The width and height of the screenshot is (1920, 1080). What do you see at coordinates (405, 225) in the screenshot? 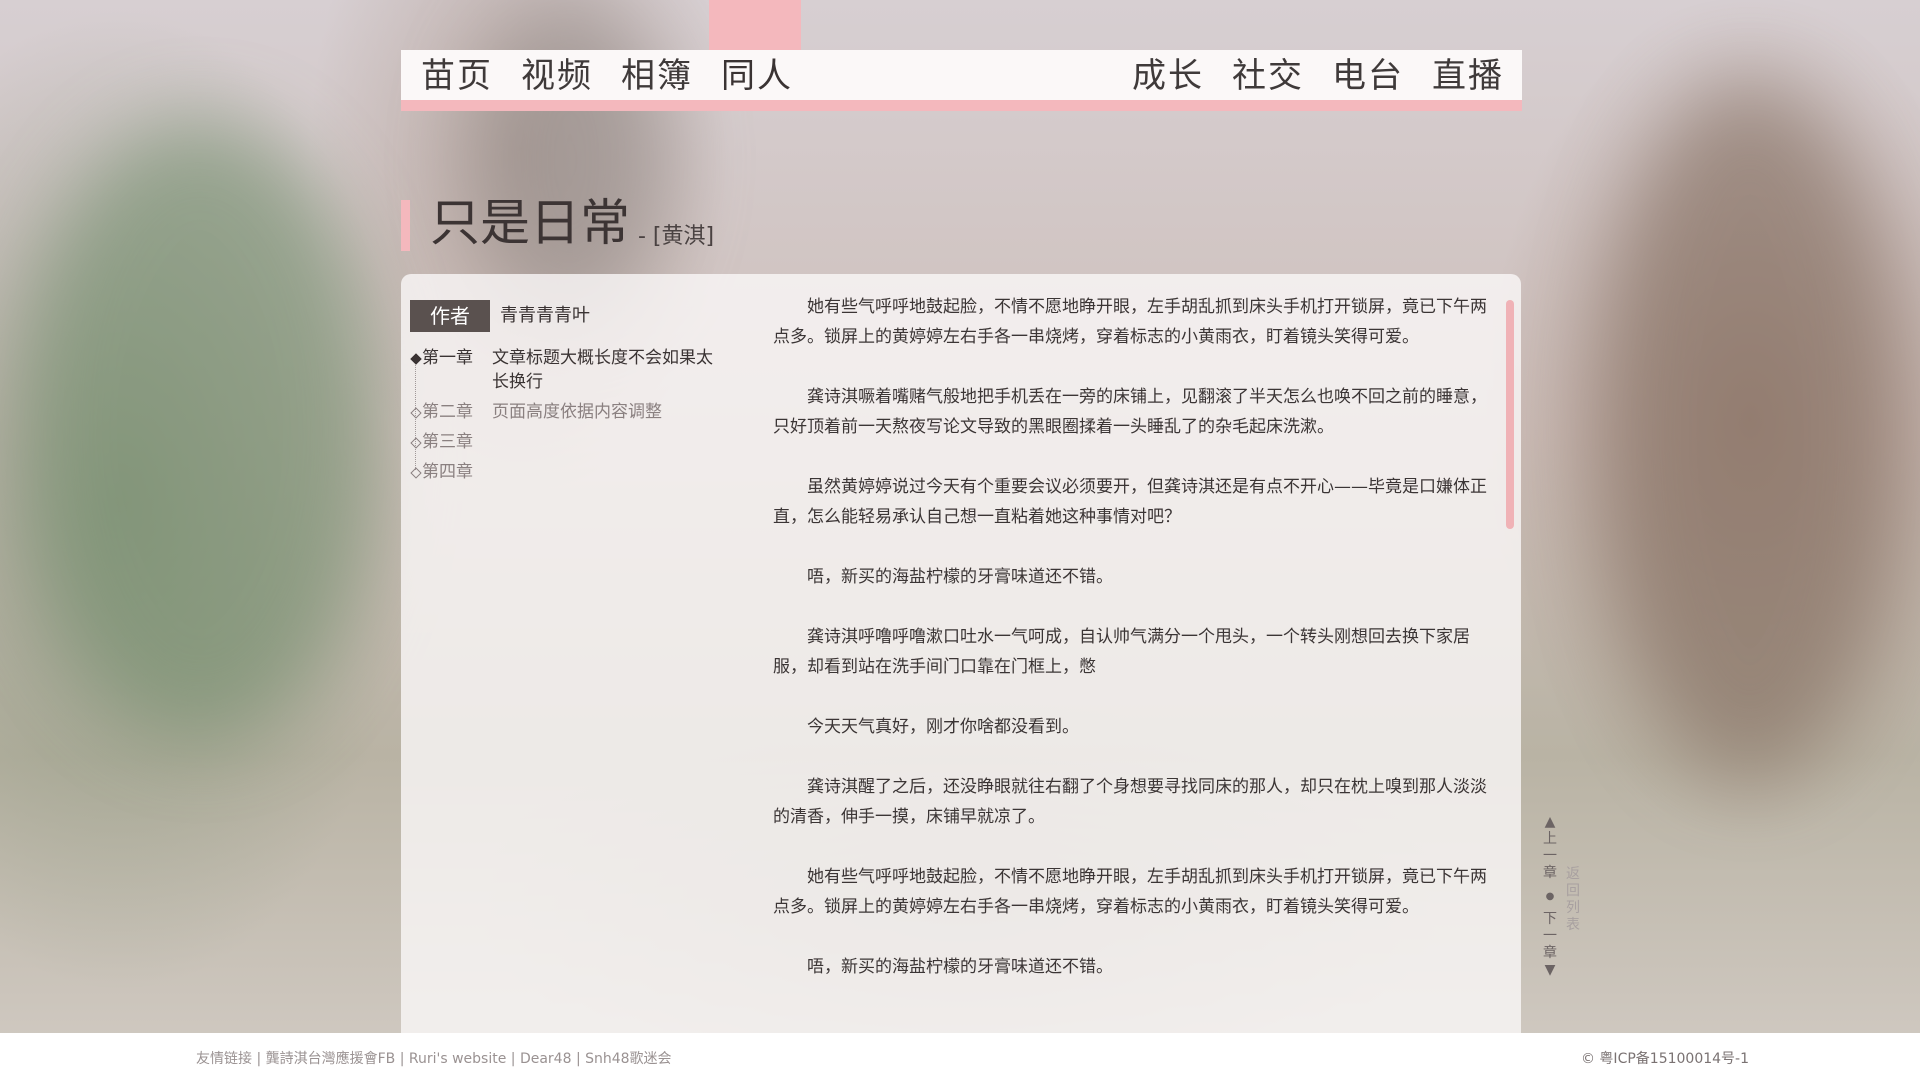
I see `title-accent-mark` at bounding box center [405, 225].